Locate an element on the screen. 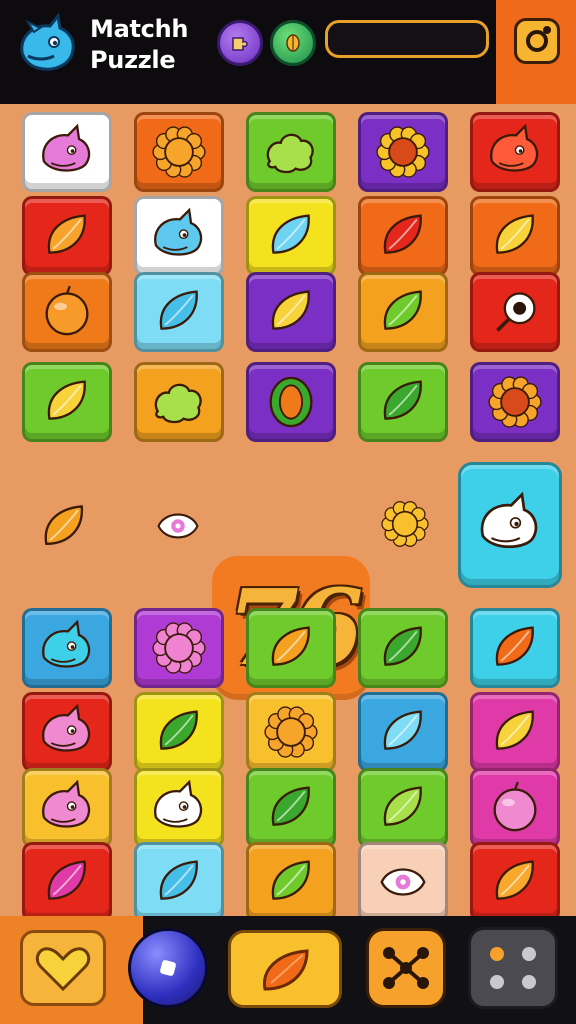  dice-icon is located at coordinates (513, 968).